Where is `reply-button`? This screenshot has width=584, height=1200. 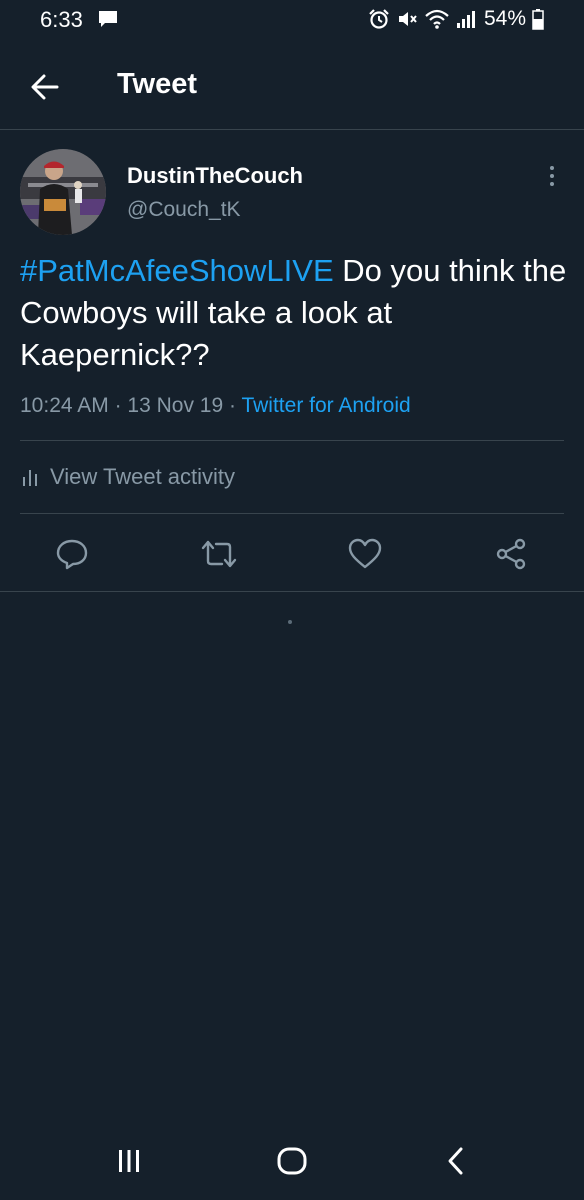
reply-button is located at coordinates (72, 554).